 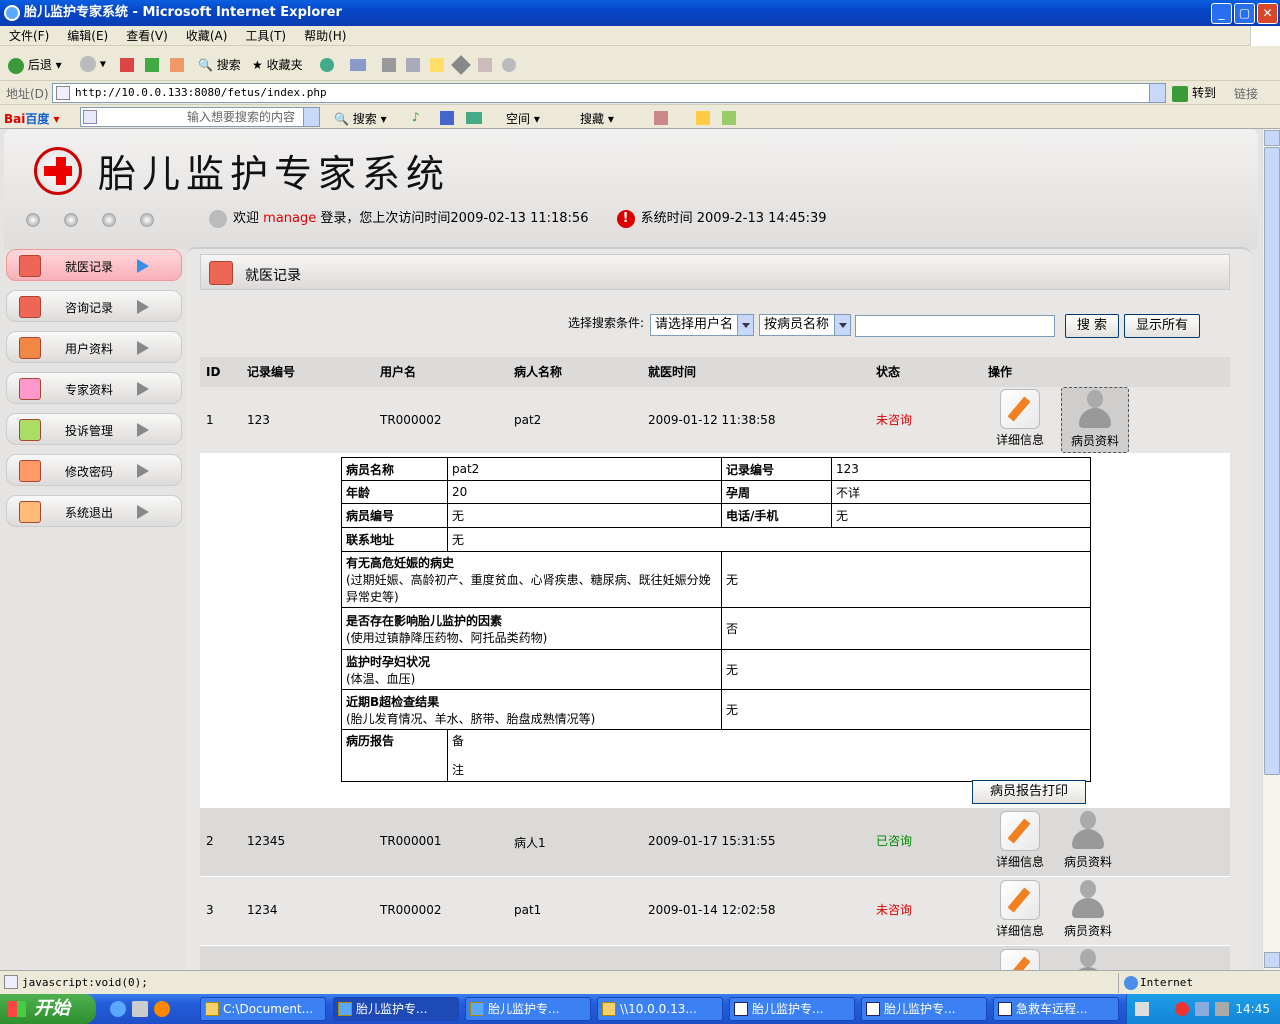 I want to click on mail-icon, so click(x=358, y=65).